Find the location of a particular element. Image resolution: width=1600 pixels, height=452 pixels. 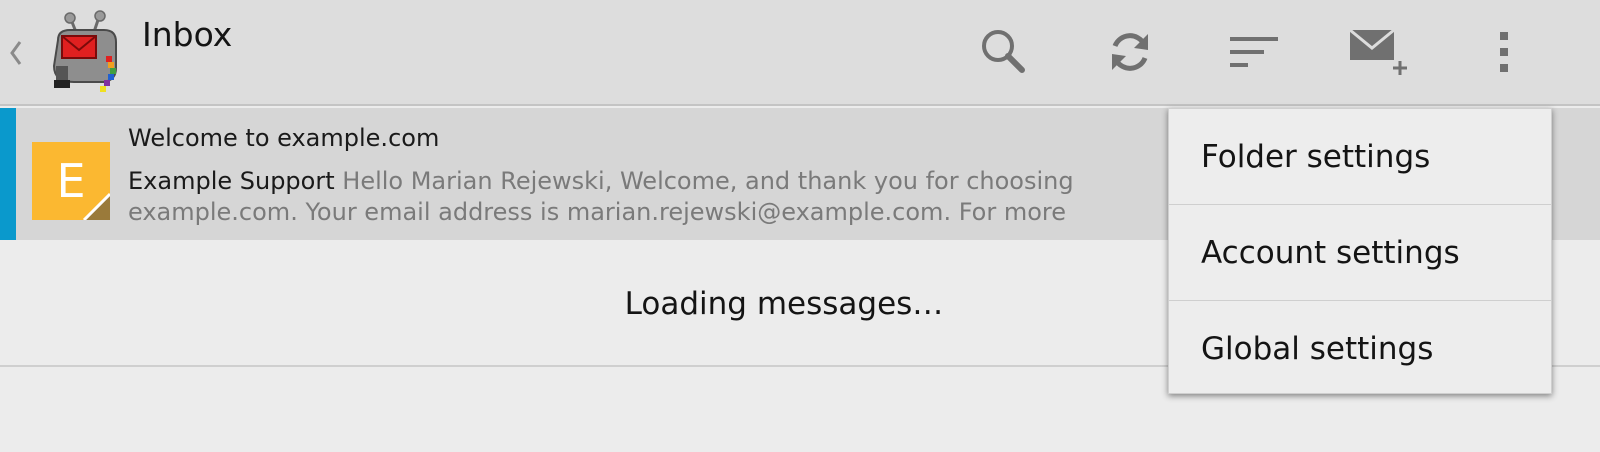

menu-item-label: Account settings is located at coordinates (1330, 252).